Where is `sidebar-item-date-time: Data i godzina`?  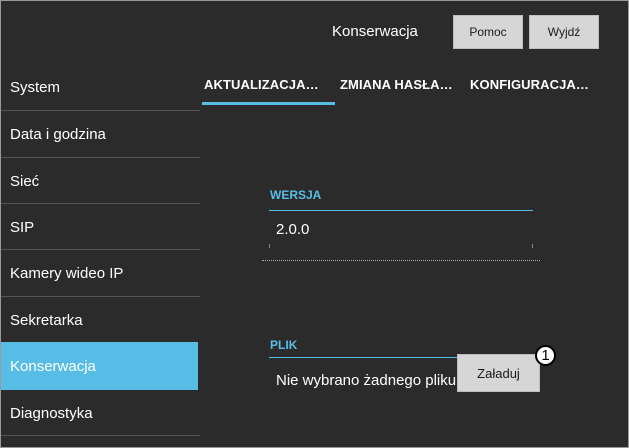 sidebar-item-date-time: Data i godzina is located at coordinates (99, 134).